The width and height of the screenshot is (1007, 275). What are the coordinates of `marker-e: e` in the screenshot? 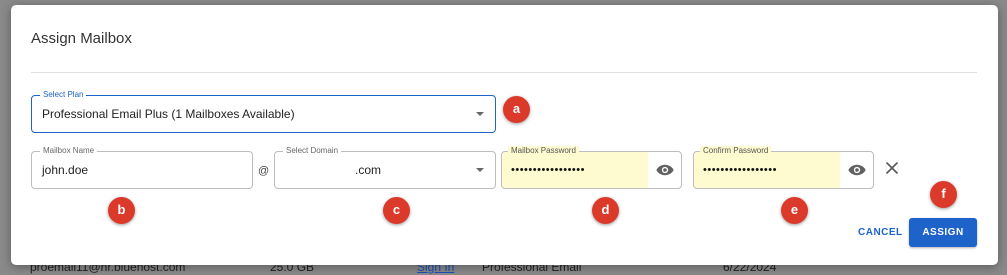 It's located at (794, 210).